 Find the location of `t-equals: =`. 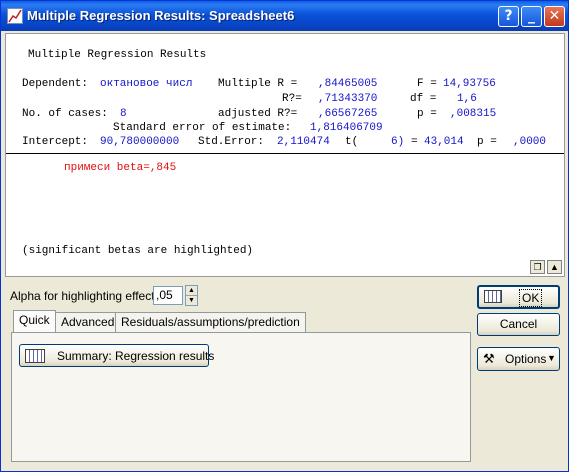

t-equals: = is located at coordinates (414, 142).